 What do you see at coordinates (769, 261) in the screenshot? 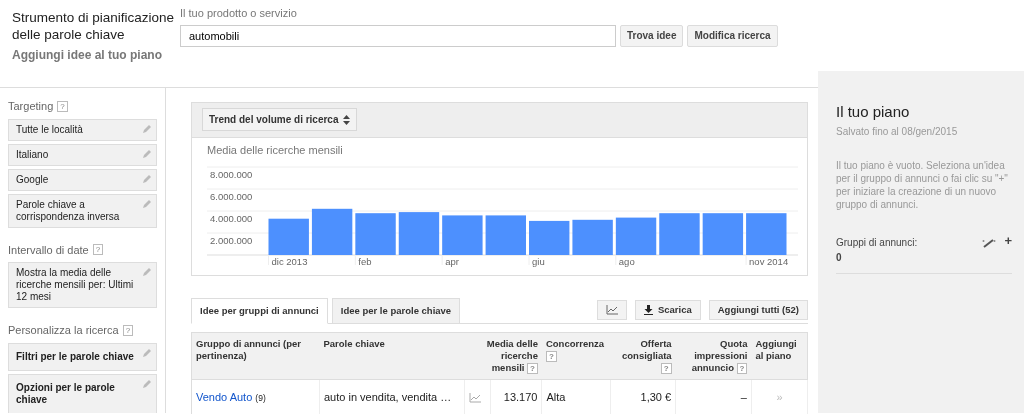
I see `axis-label: nov 2014` at bounding box center [769, 261].